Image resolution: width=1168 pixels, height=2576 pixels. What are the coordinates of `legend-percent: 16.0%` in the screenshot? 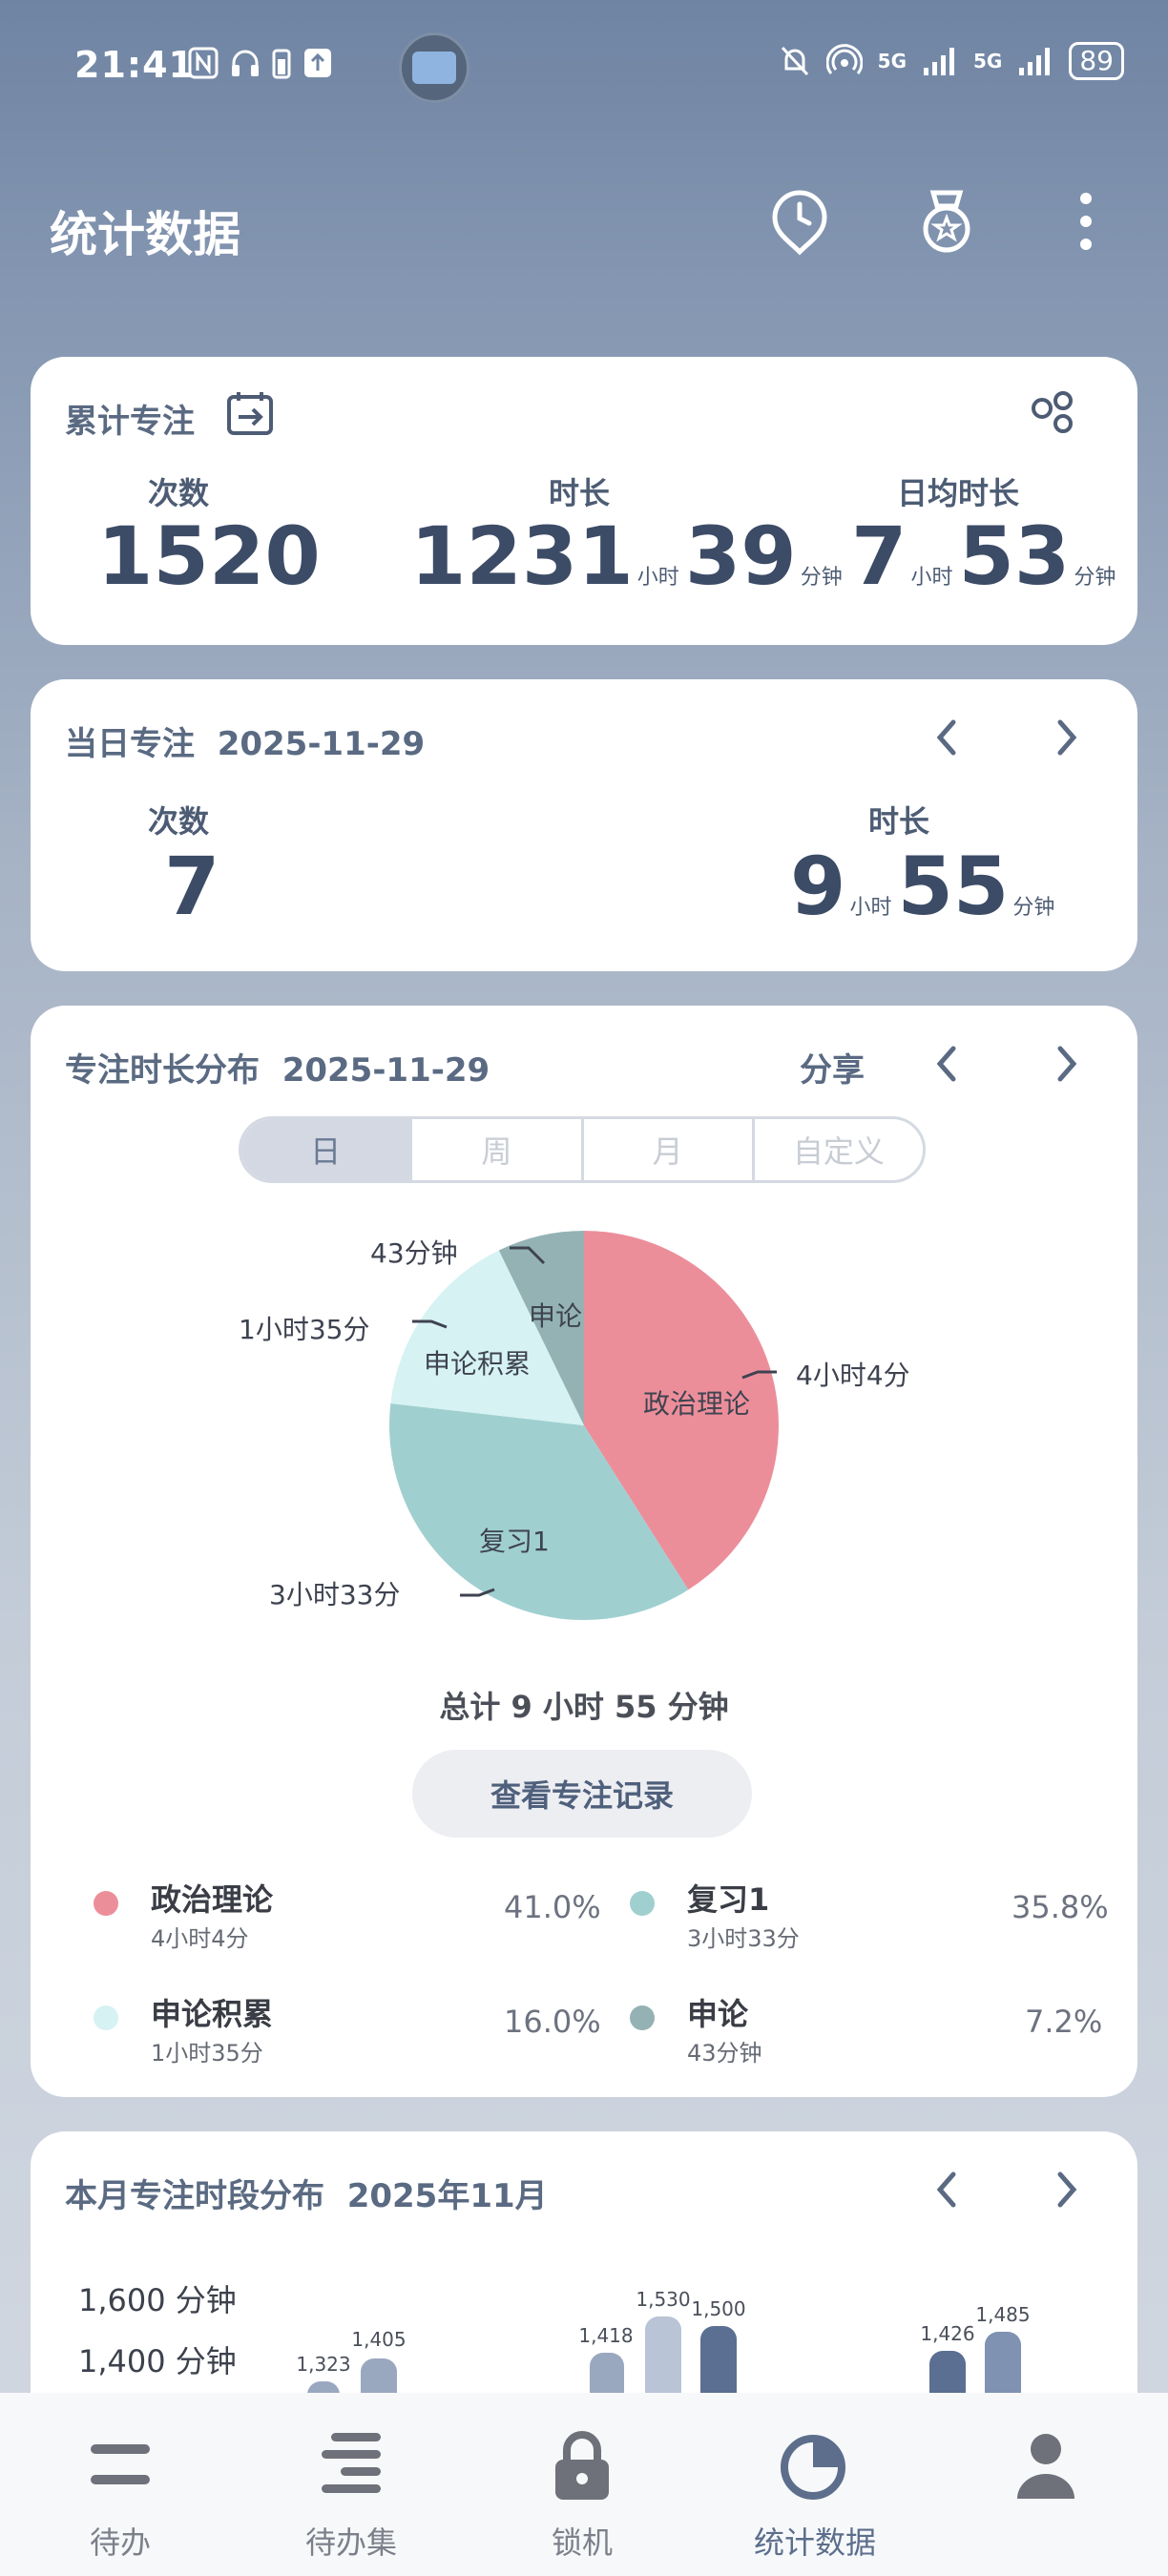 It's located at (553, 2022).